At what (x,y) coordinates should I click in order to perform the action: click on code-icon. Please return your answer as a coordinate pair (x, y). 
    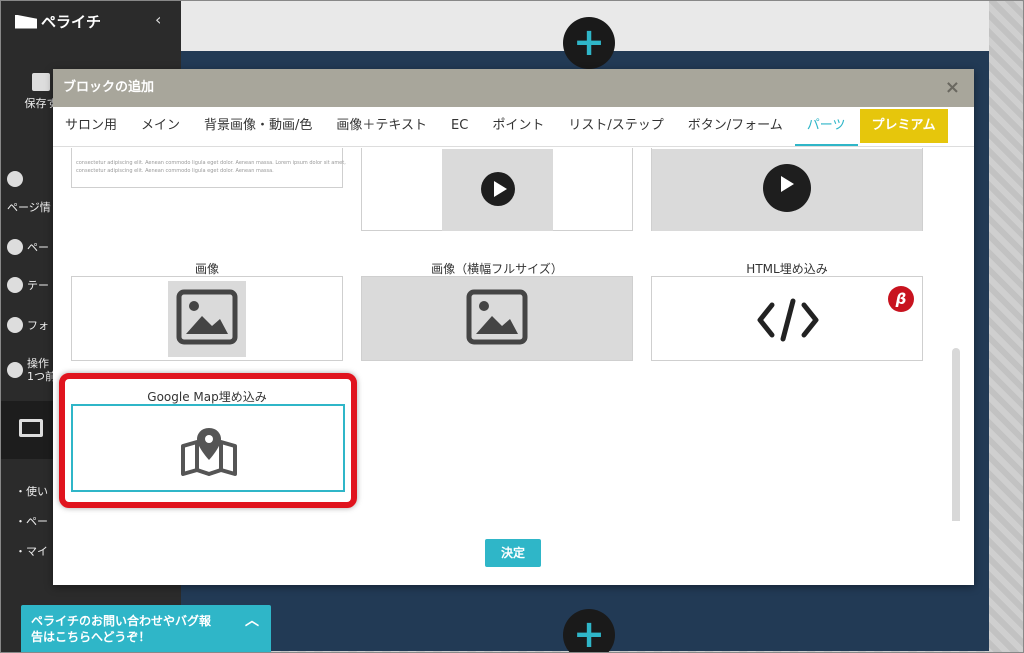
    Looking at the image, I should click on (788, 320).